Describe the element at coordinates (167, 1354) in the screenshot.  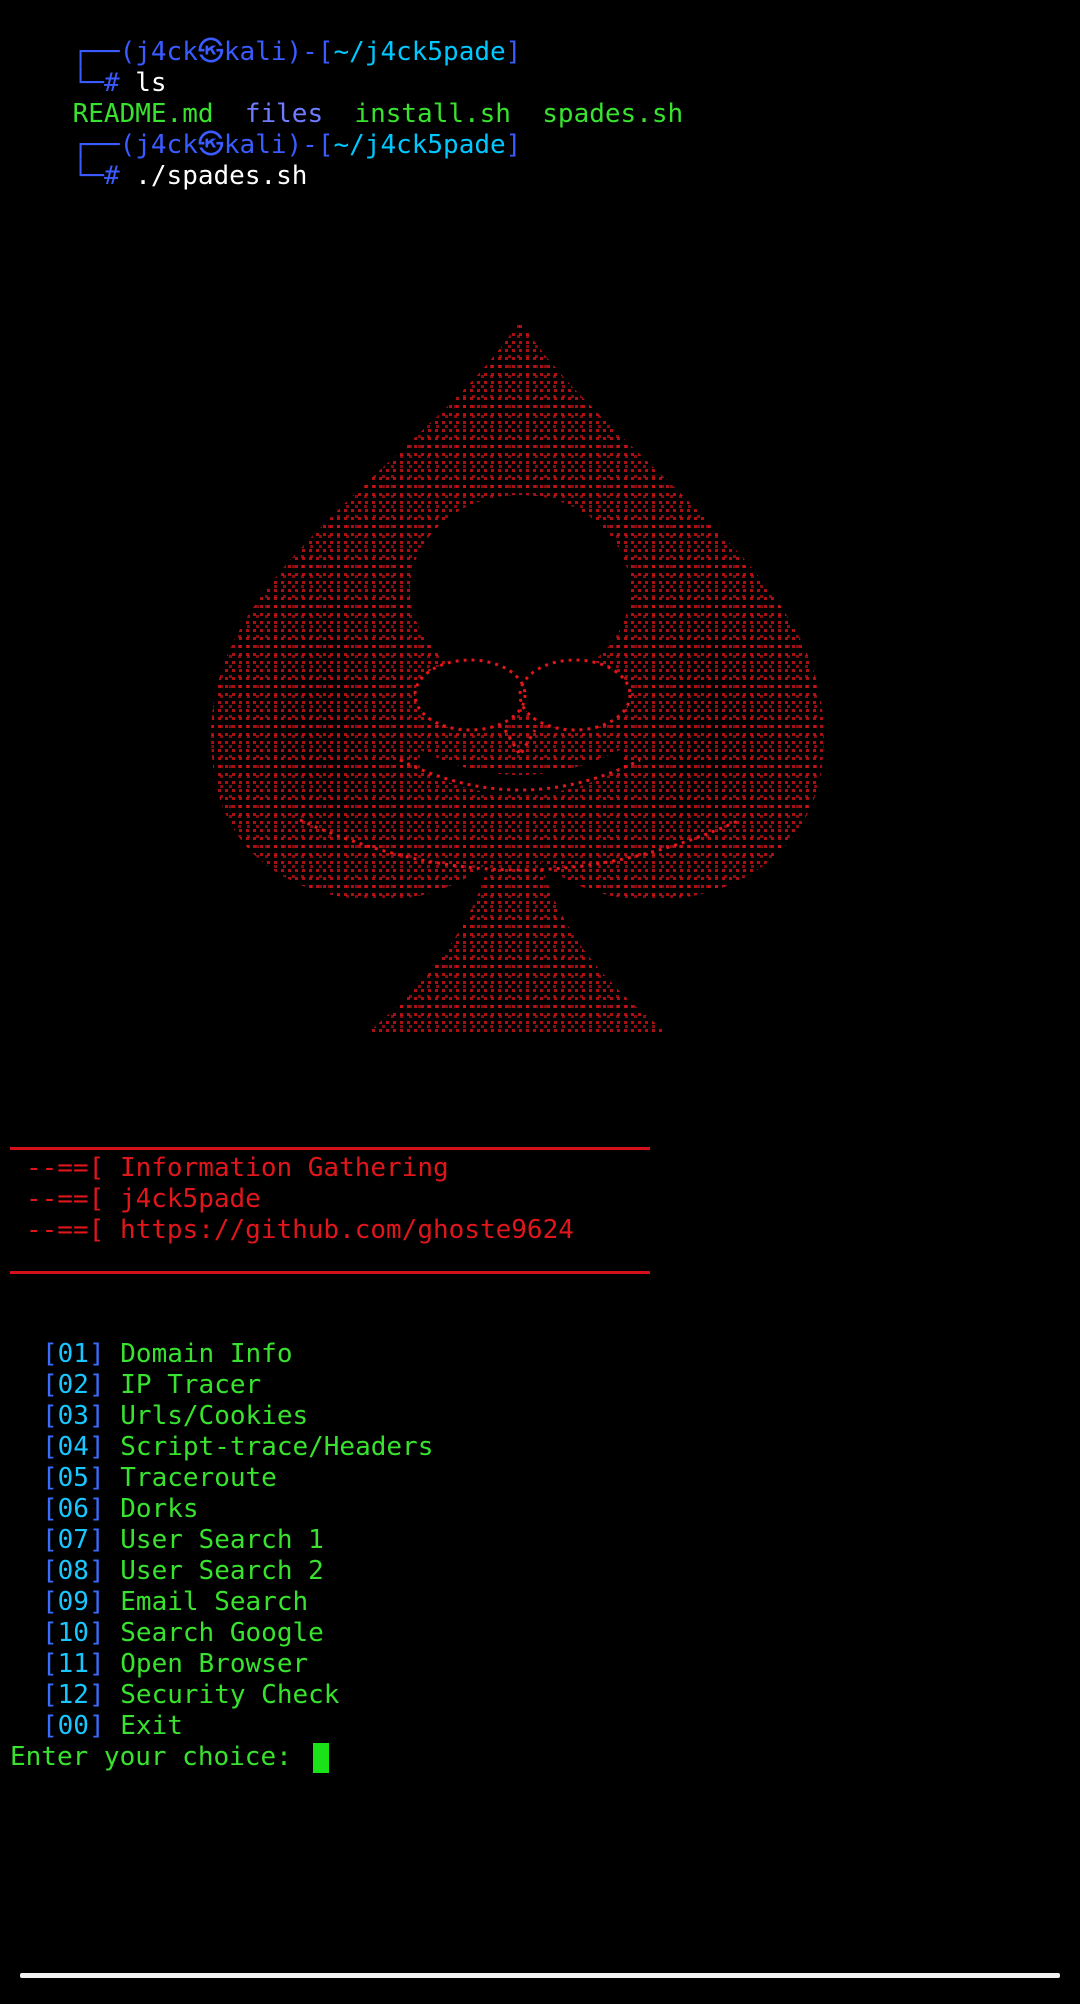
I see `menu-item: [01] Domain Info` at that location.